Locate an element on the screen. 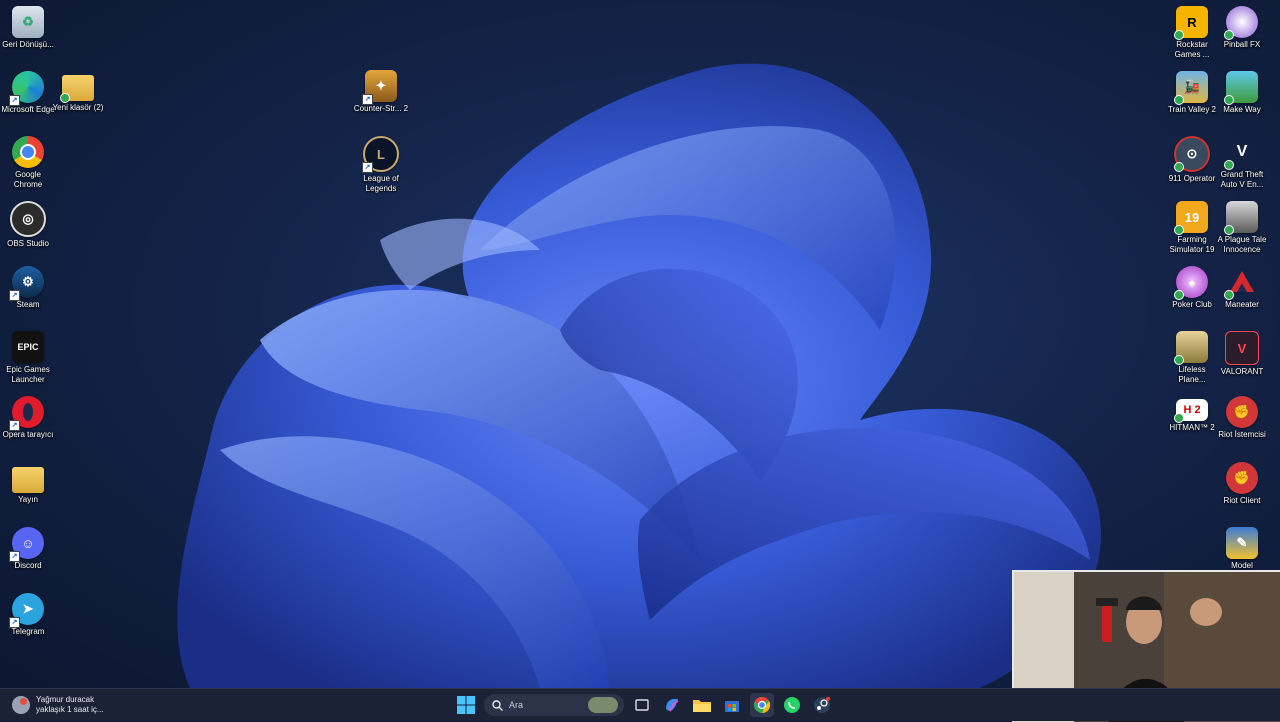 The height and width of the screenshot is (722, 1280). file-explorer-button is located at coordinates (702, 705).